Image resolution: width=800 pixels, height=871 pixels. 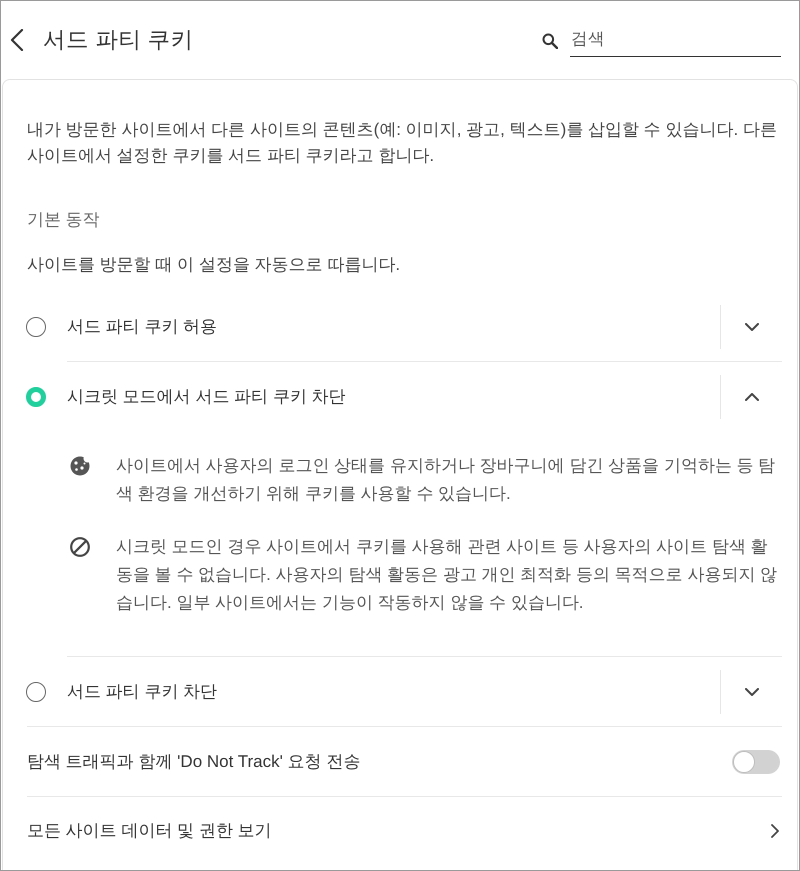 I want to click on intro-text: 내가 방문한 사이트에서 다른 사이트의 콘텐츠(예: 이미지, 광고, 텍스트)를 삽입할 수 있습니다. 다른 사이트에서 설정한 쿠키를 서드 파티 쿠키라고 합니다., so click(x=402, y=143).